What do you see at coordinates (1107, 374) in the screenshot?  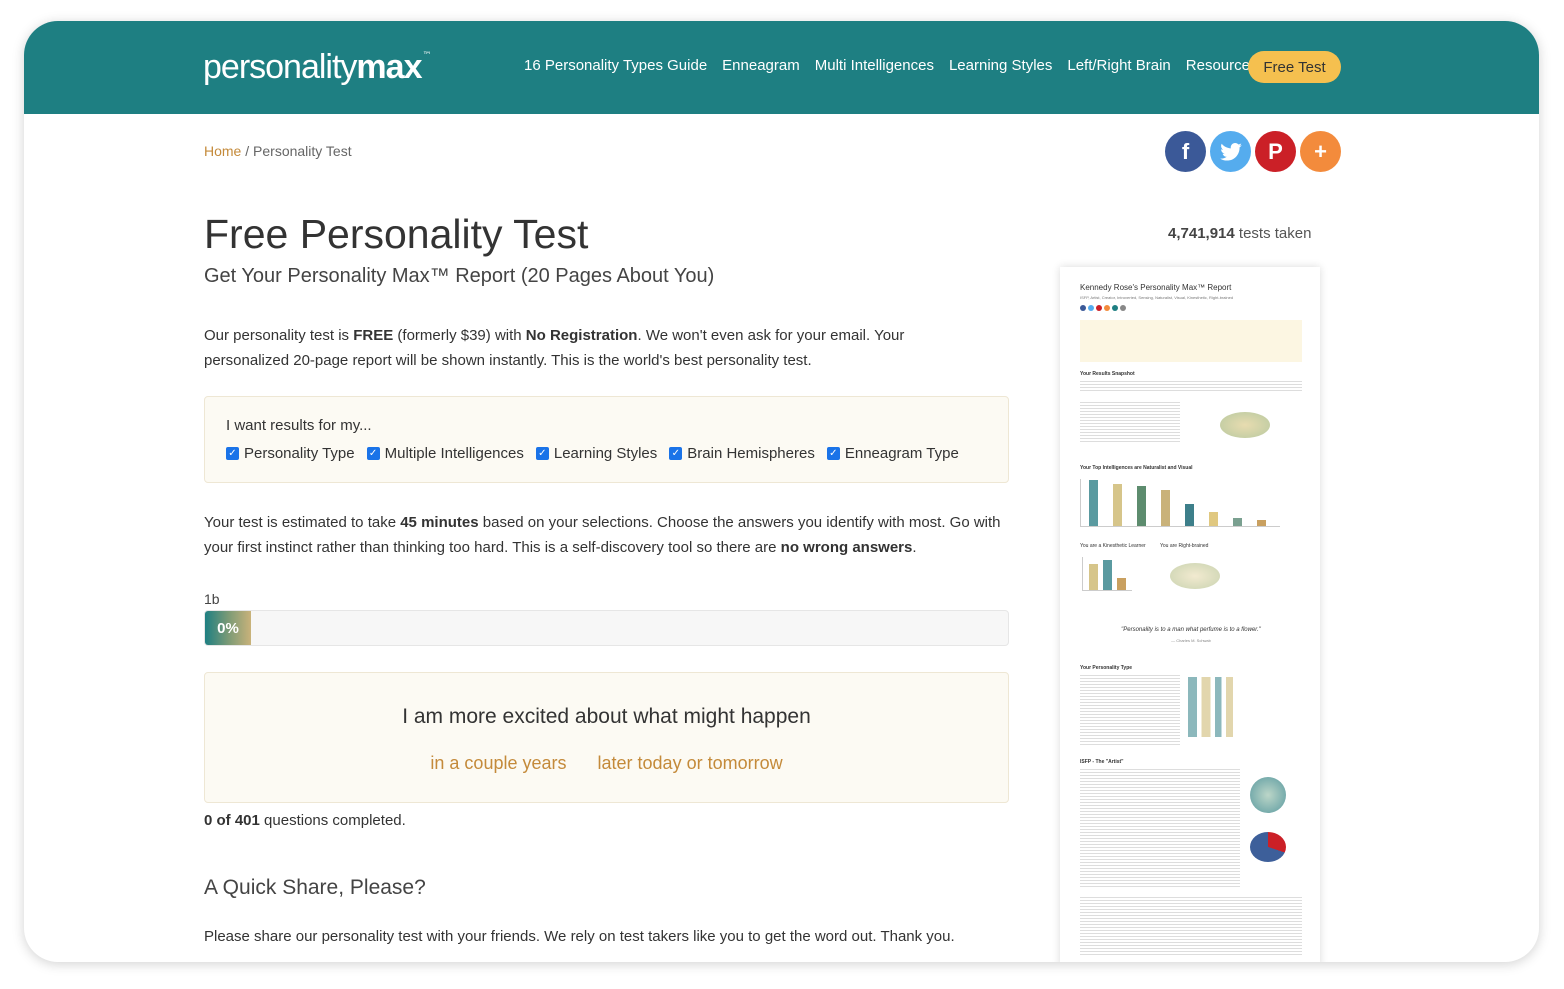 I see `report-snapshot-heading: Your Results Snapshot` at bounding box center [1107, 374].